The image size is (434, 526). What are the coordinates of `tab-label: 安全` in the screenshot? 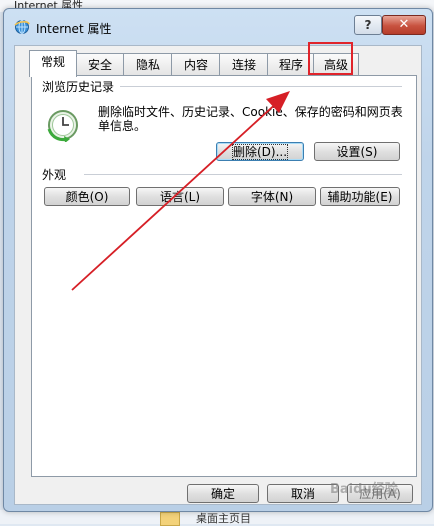 It's located at (99, 65).